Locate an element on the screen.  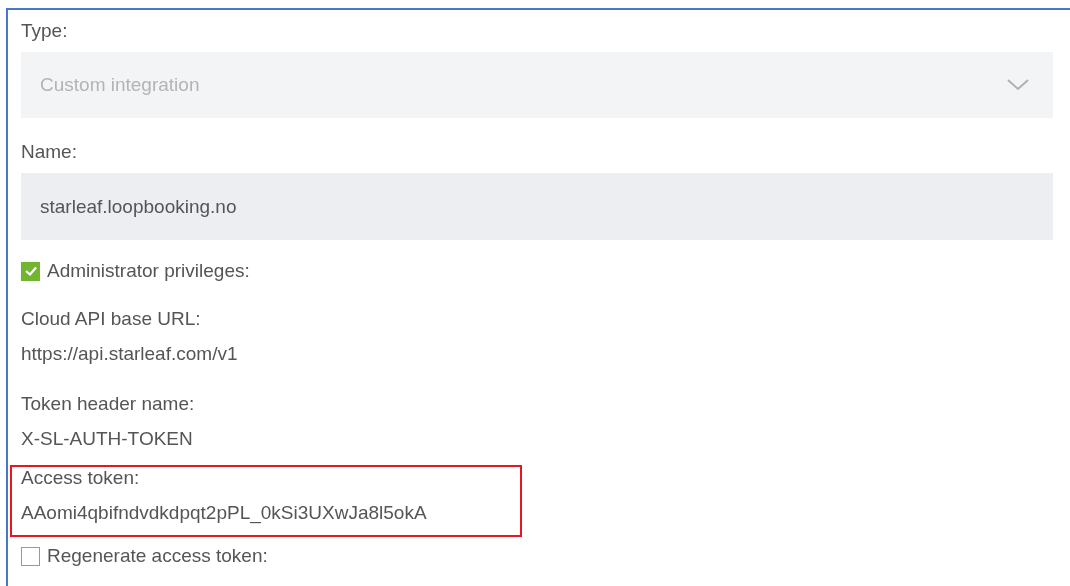
field-label: Type: is located at coordinates (44, 31).